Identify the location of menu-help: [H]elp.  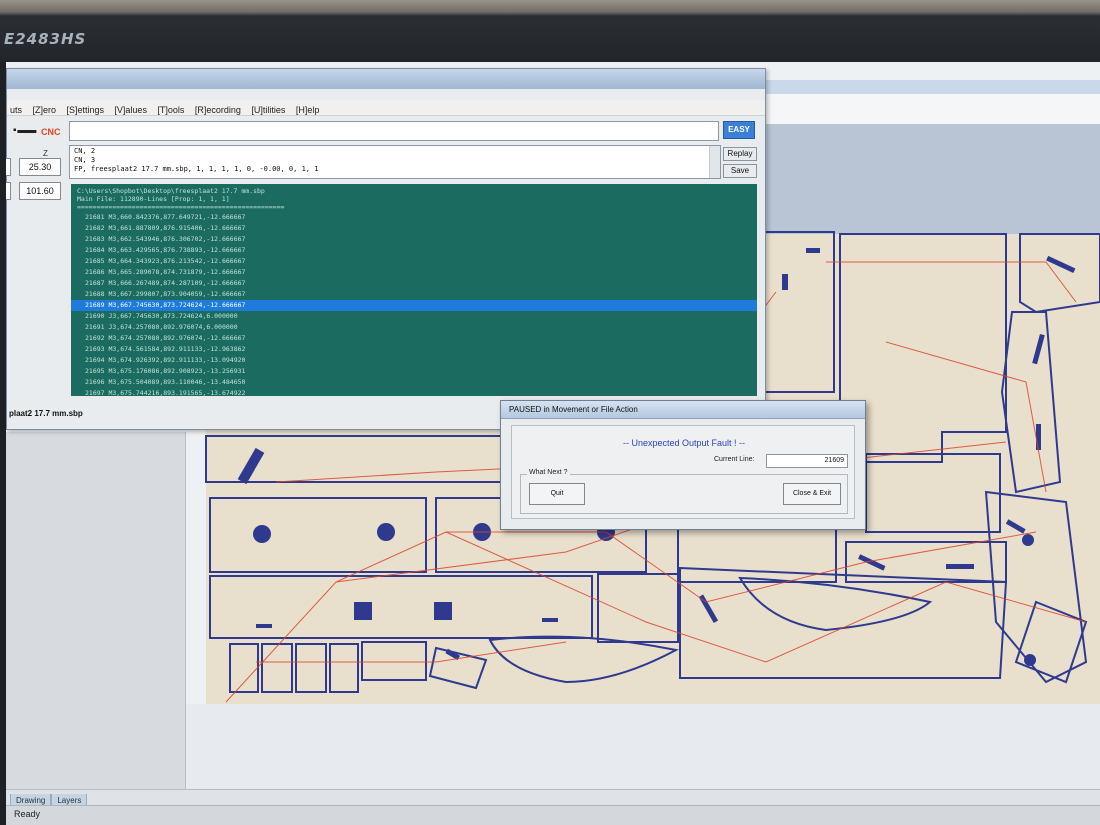
(308, 110).